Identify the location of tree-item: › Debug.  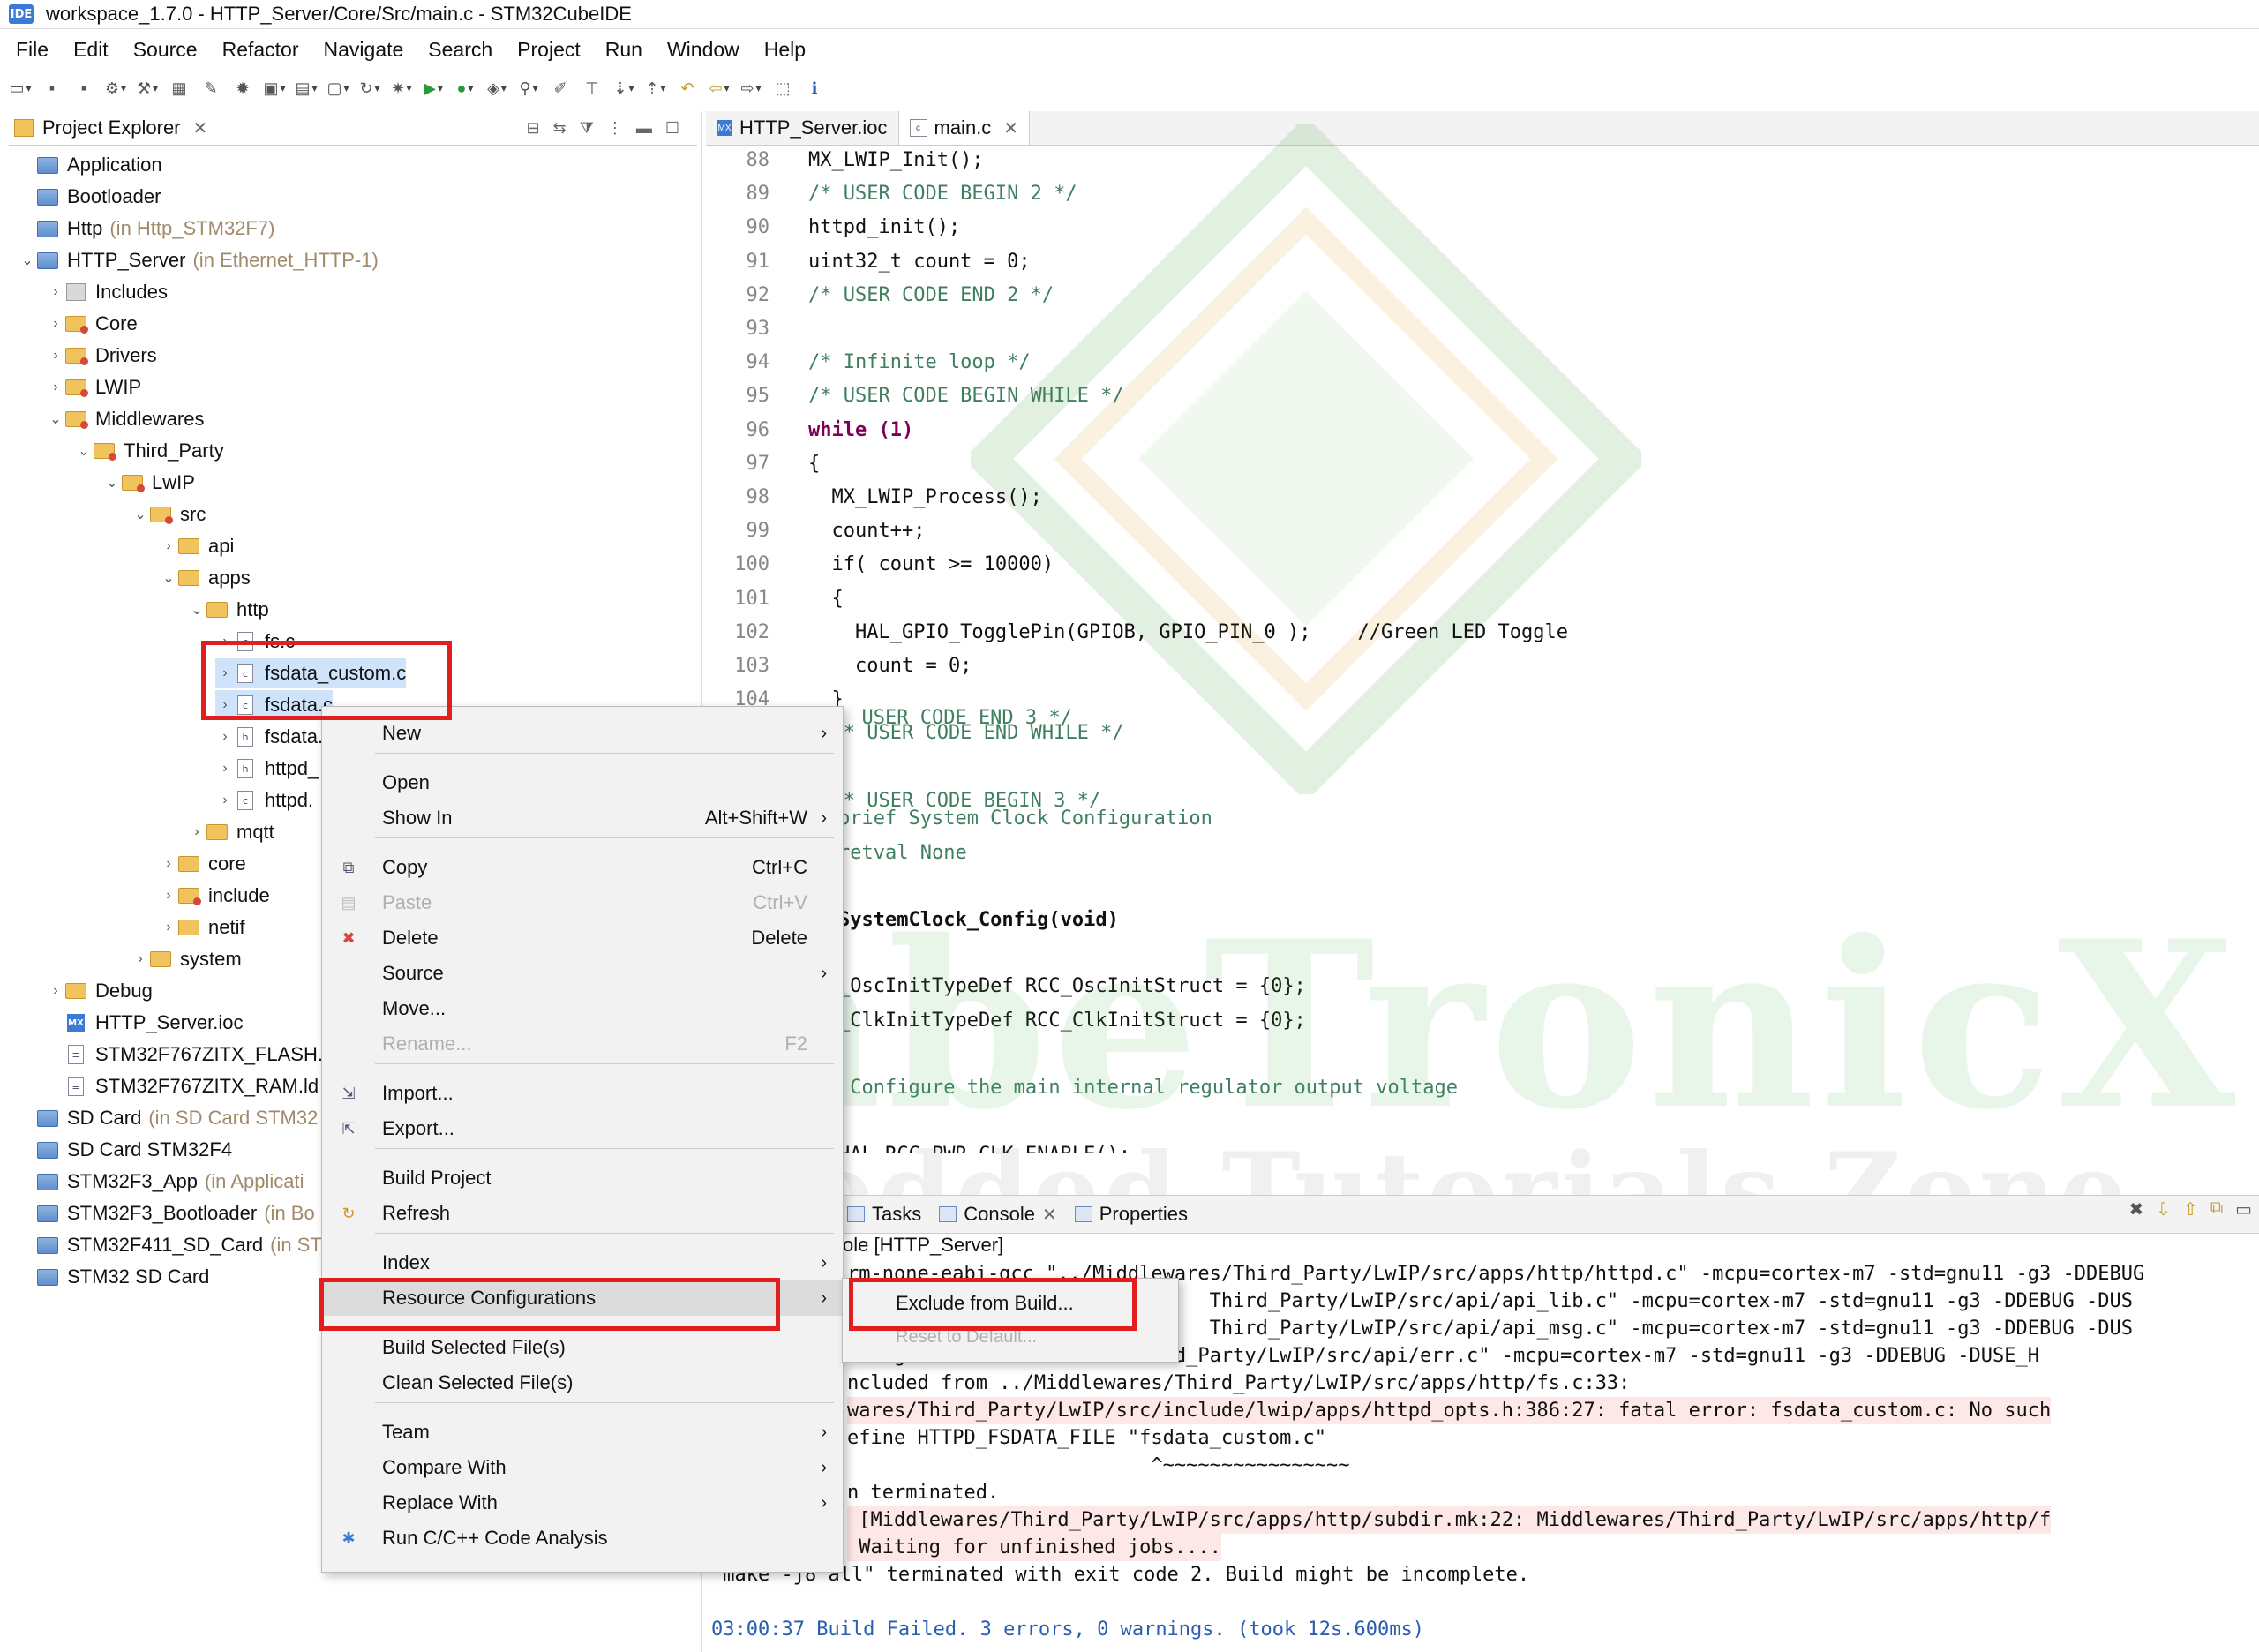
(99, 991).